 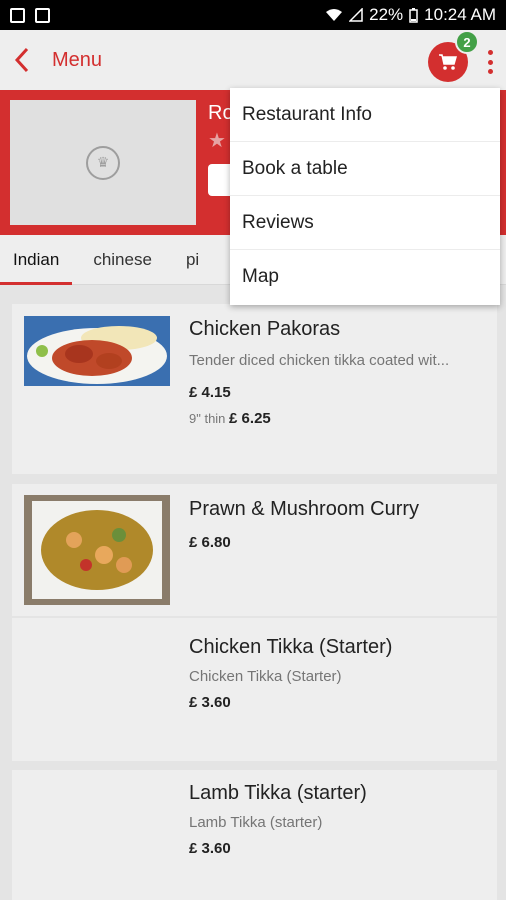 What do you see at coordinates (356, 15) in the screenshot?
I see `signal-icon` at bounding box center [356, 15].